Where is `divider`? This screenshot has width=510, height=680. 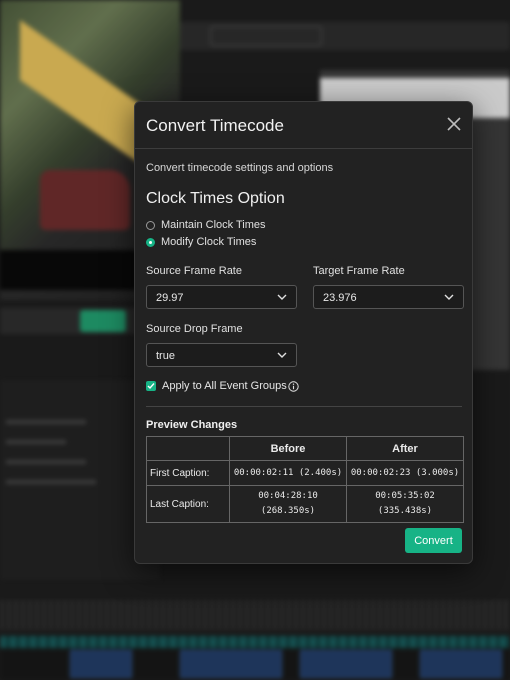 divider is located at coordinates (304, 406).